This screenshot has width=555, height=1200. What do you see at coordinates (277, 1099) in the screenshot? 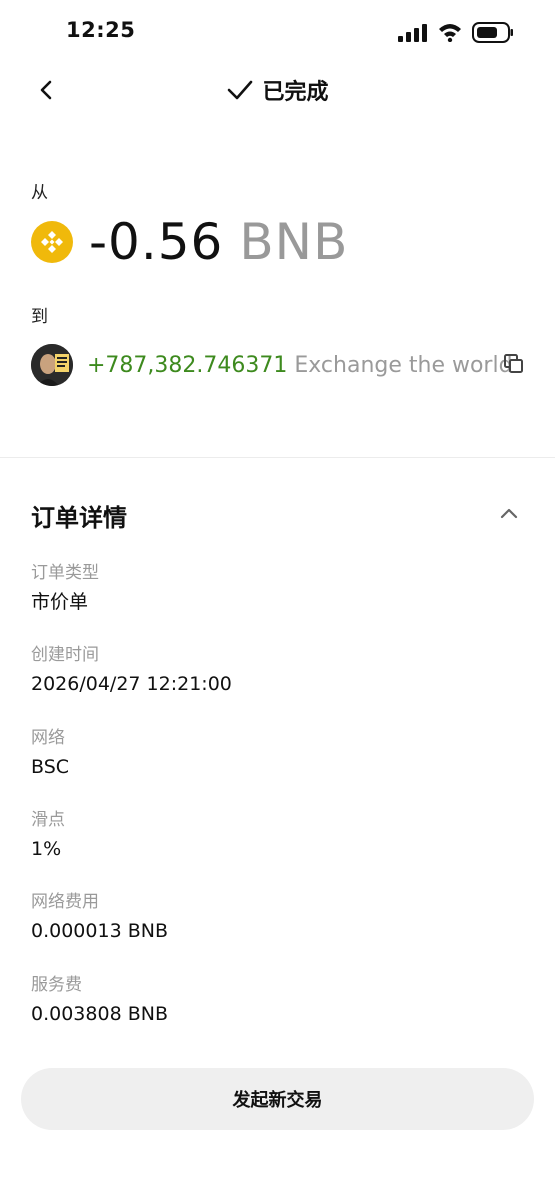
I see `new-trade-button: 发起新交易` at bounding box center [277, 1099].